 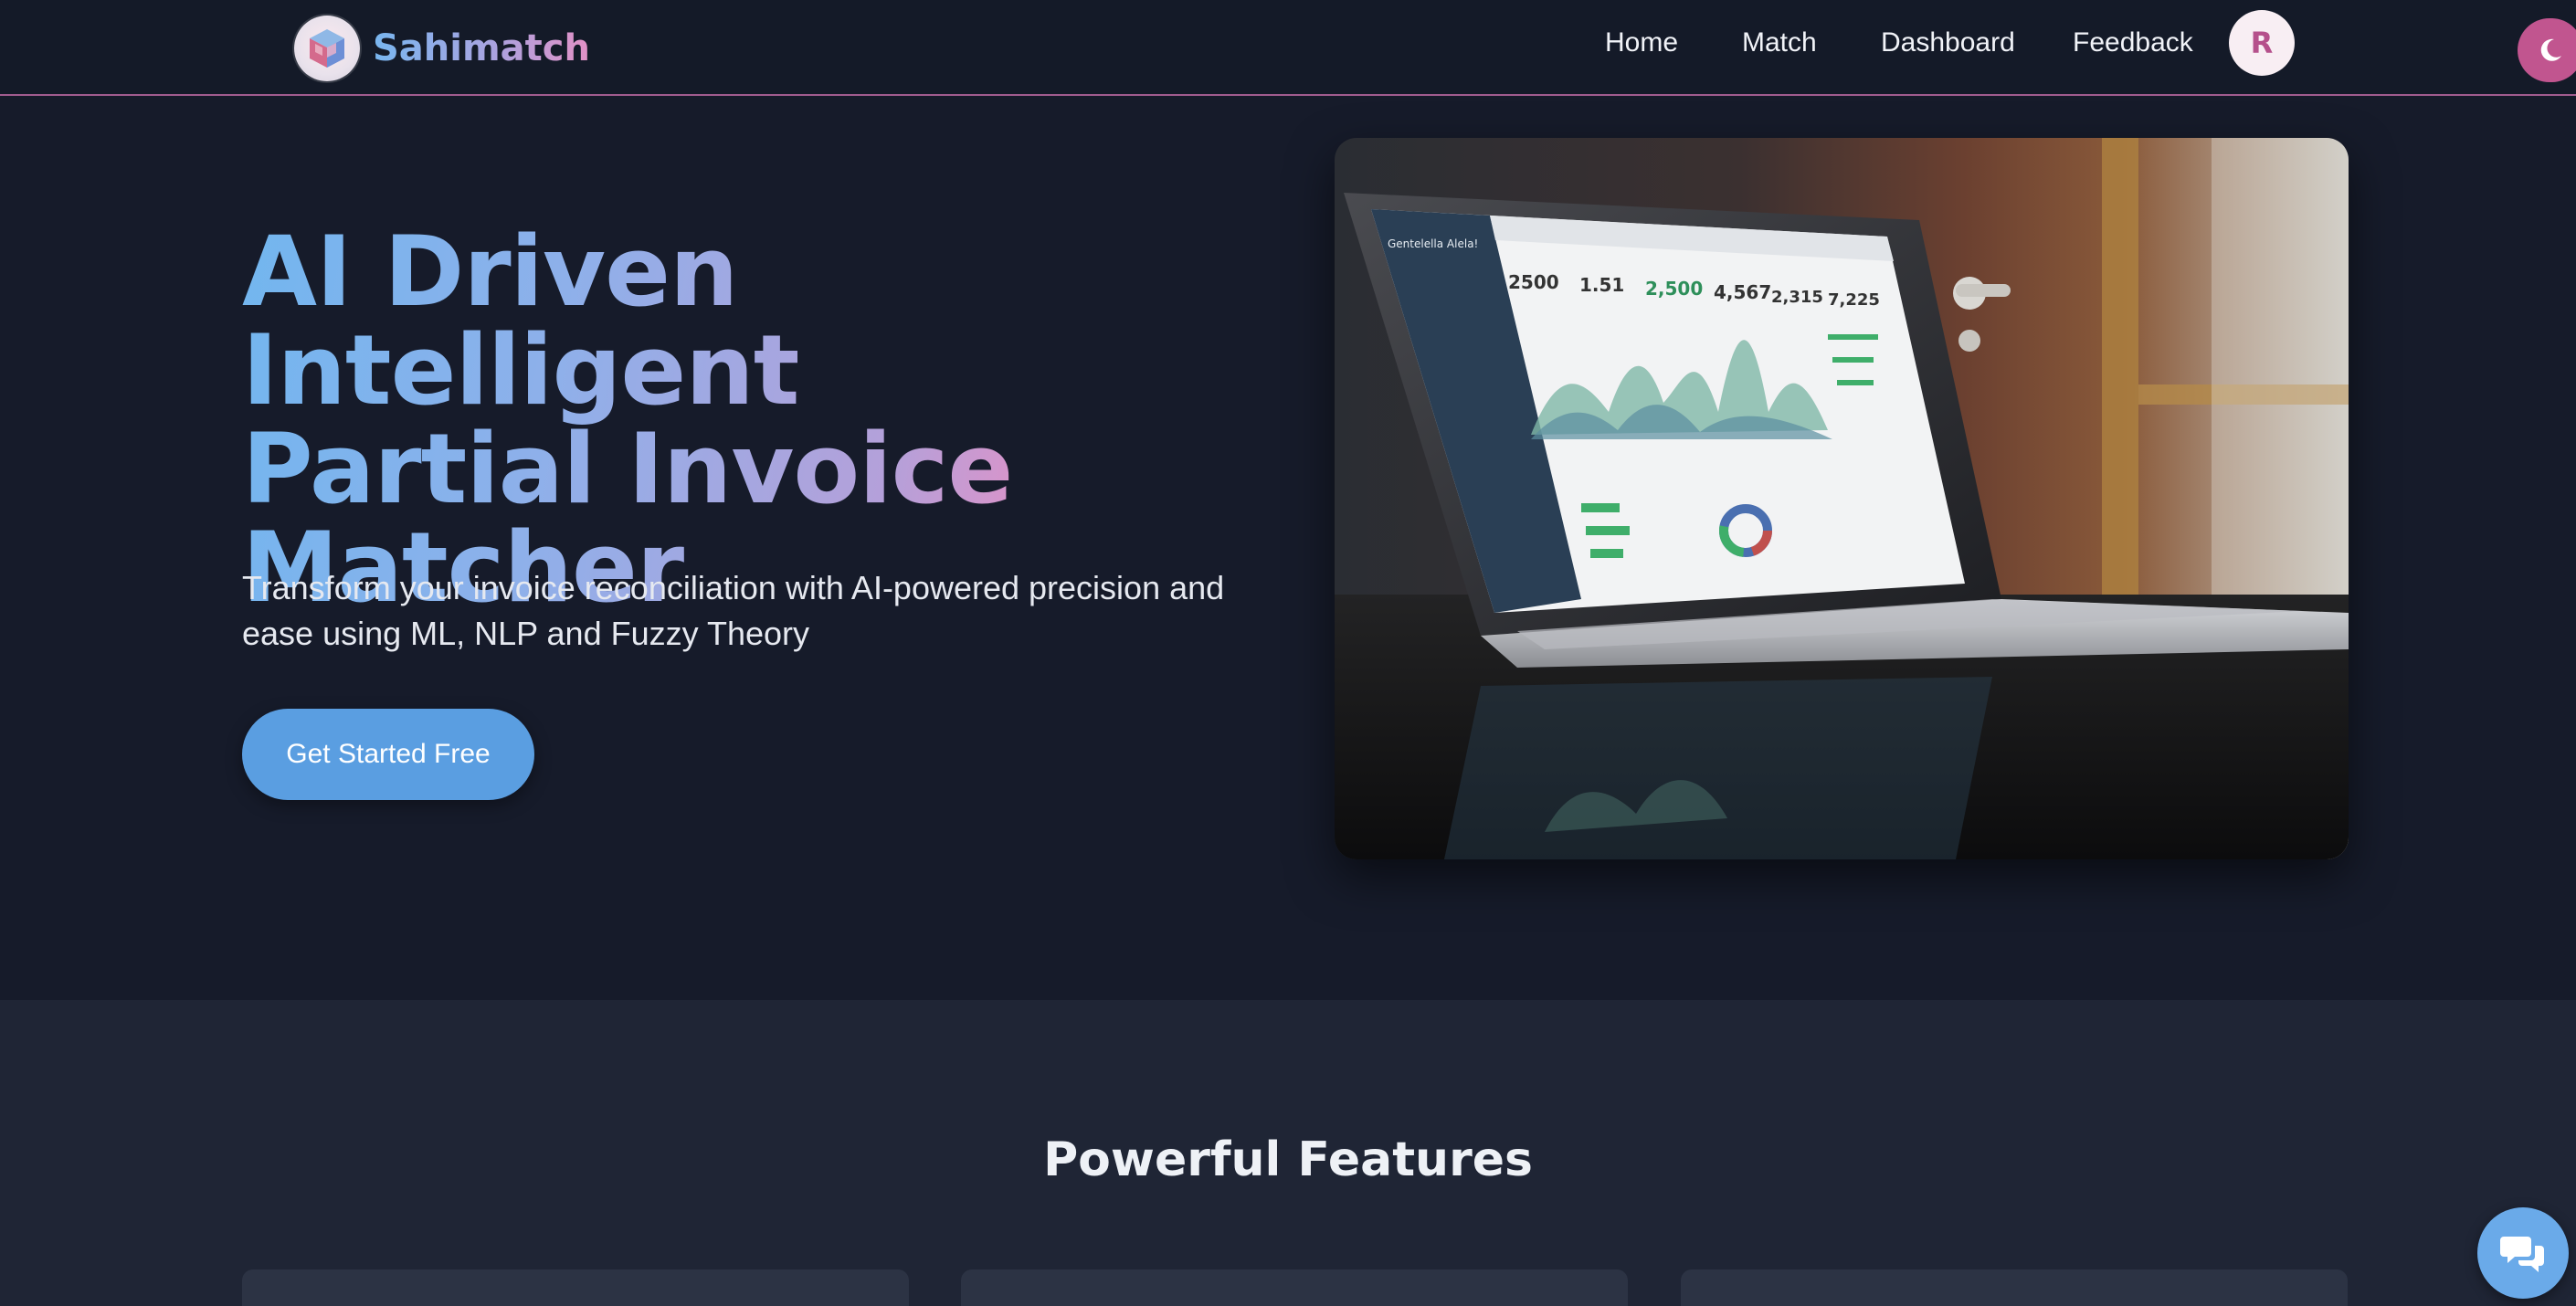 I want to click on nav-link-feedback: Feedback, so click(x=2133, y=42).